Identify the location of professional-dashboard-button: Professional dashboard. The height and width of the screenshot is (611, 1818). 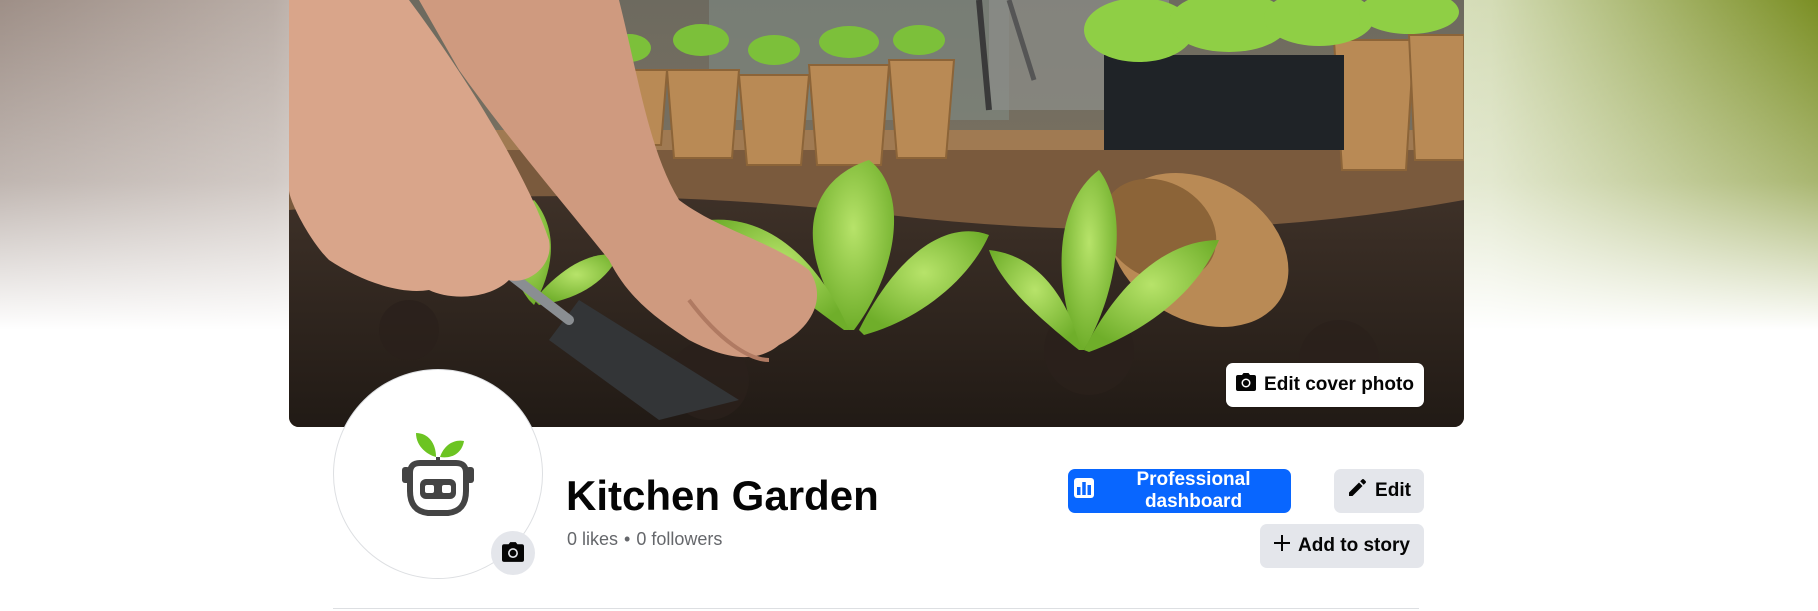
(1179, 491).